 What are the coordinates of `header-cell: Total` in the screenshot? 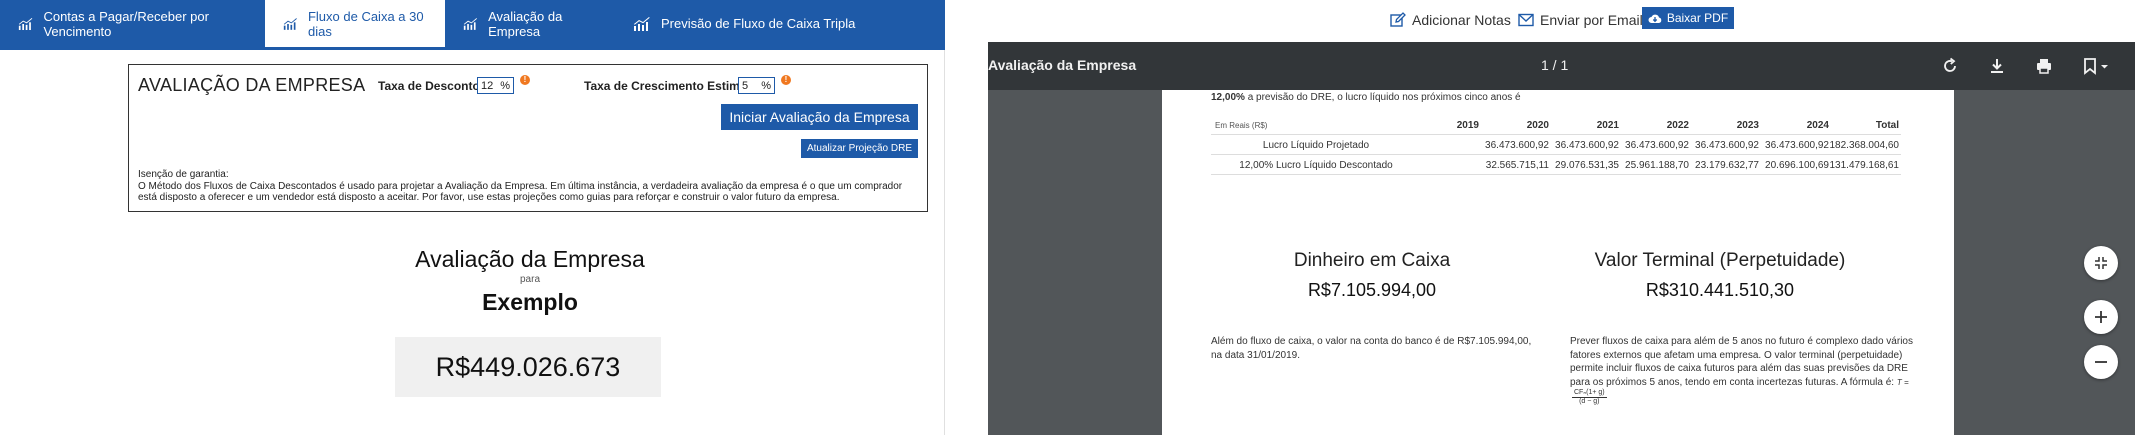 It's located at (1887, 125).